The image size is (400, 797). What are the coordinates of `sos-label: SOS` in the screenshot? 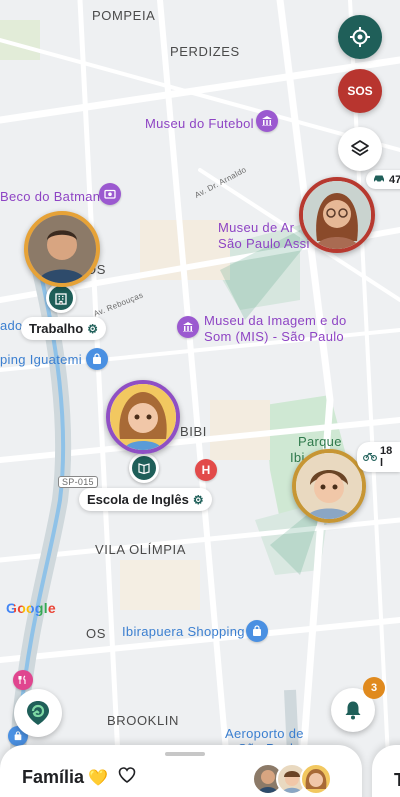 It's located at (360, 91).